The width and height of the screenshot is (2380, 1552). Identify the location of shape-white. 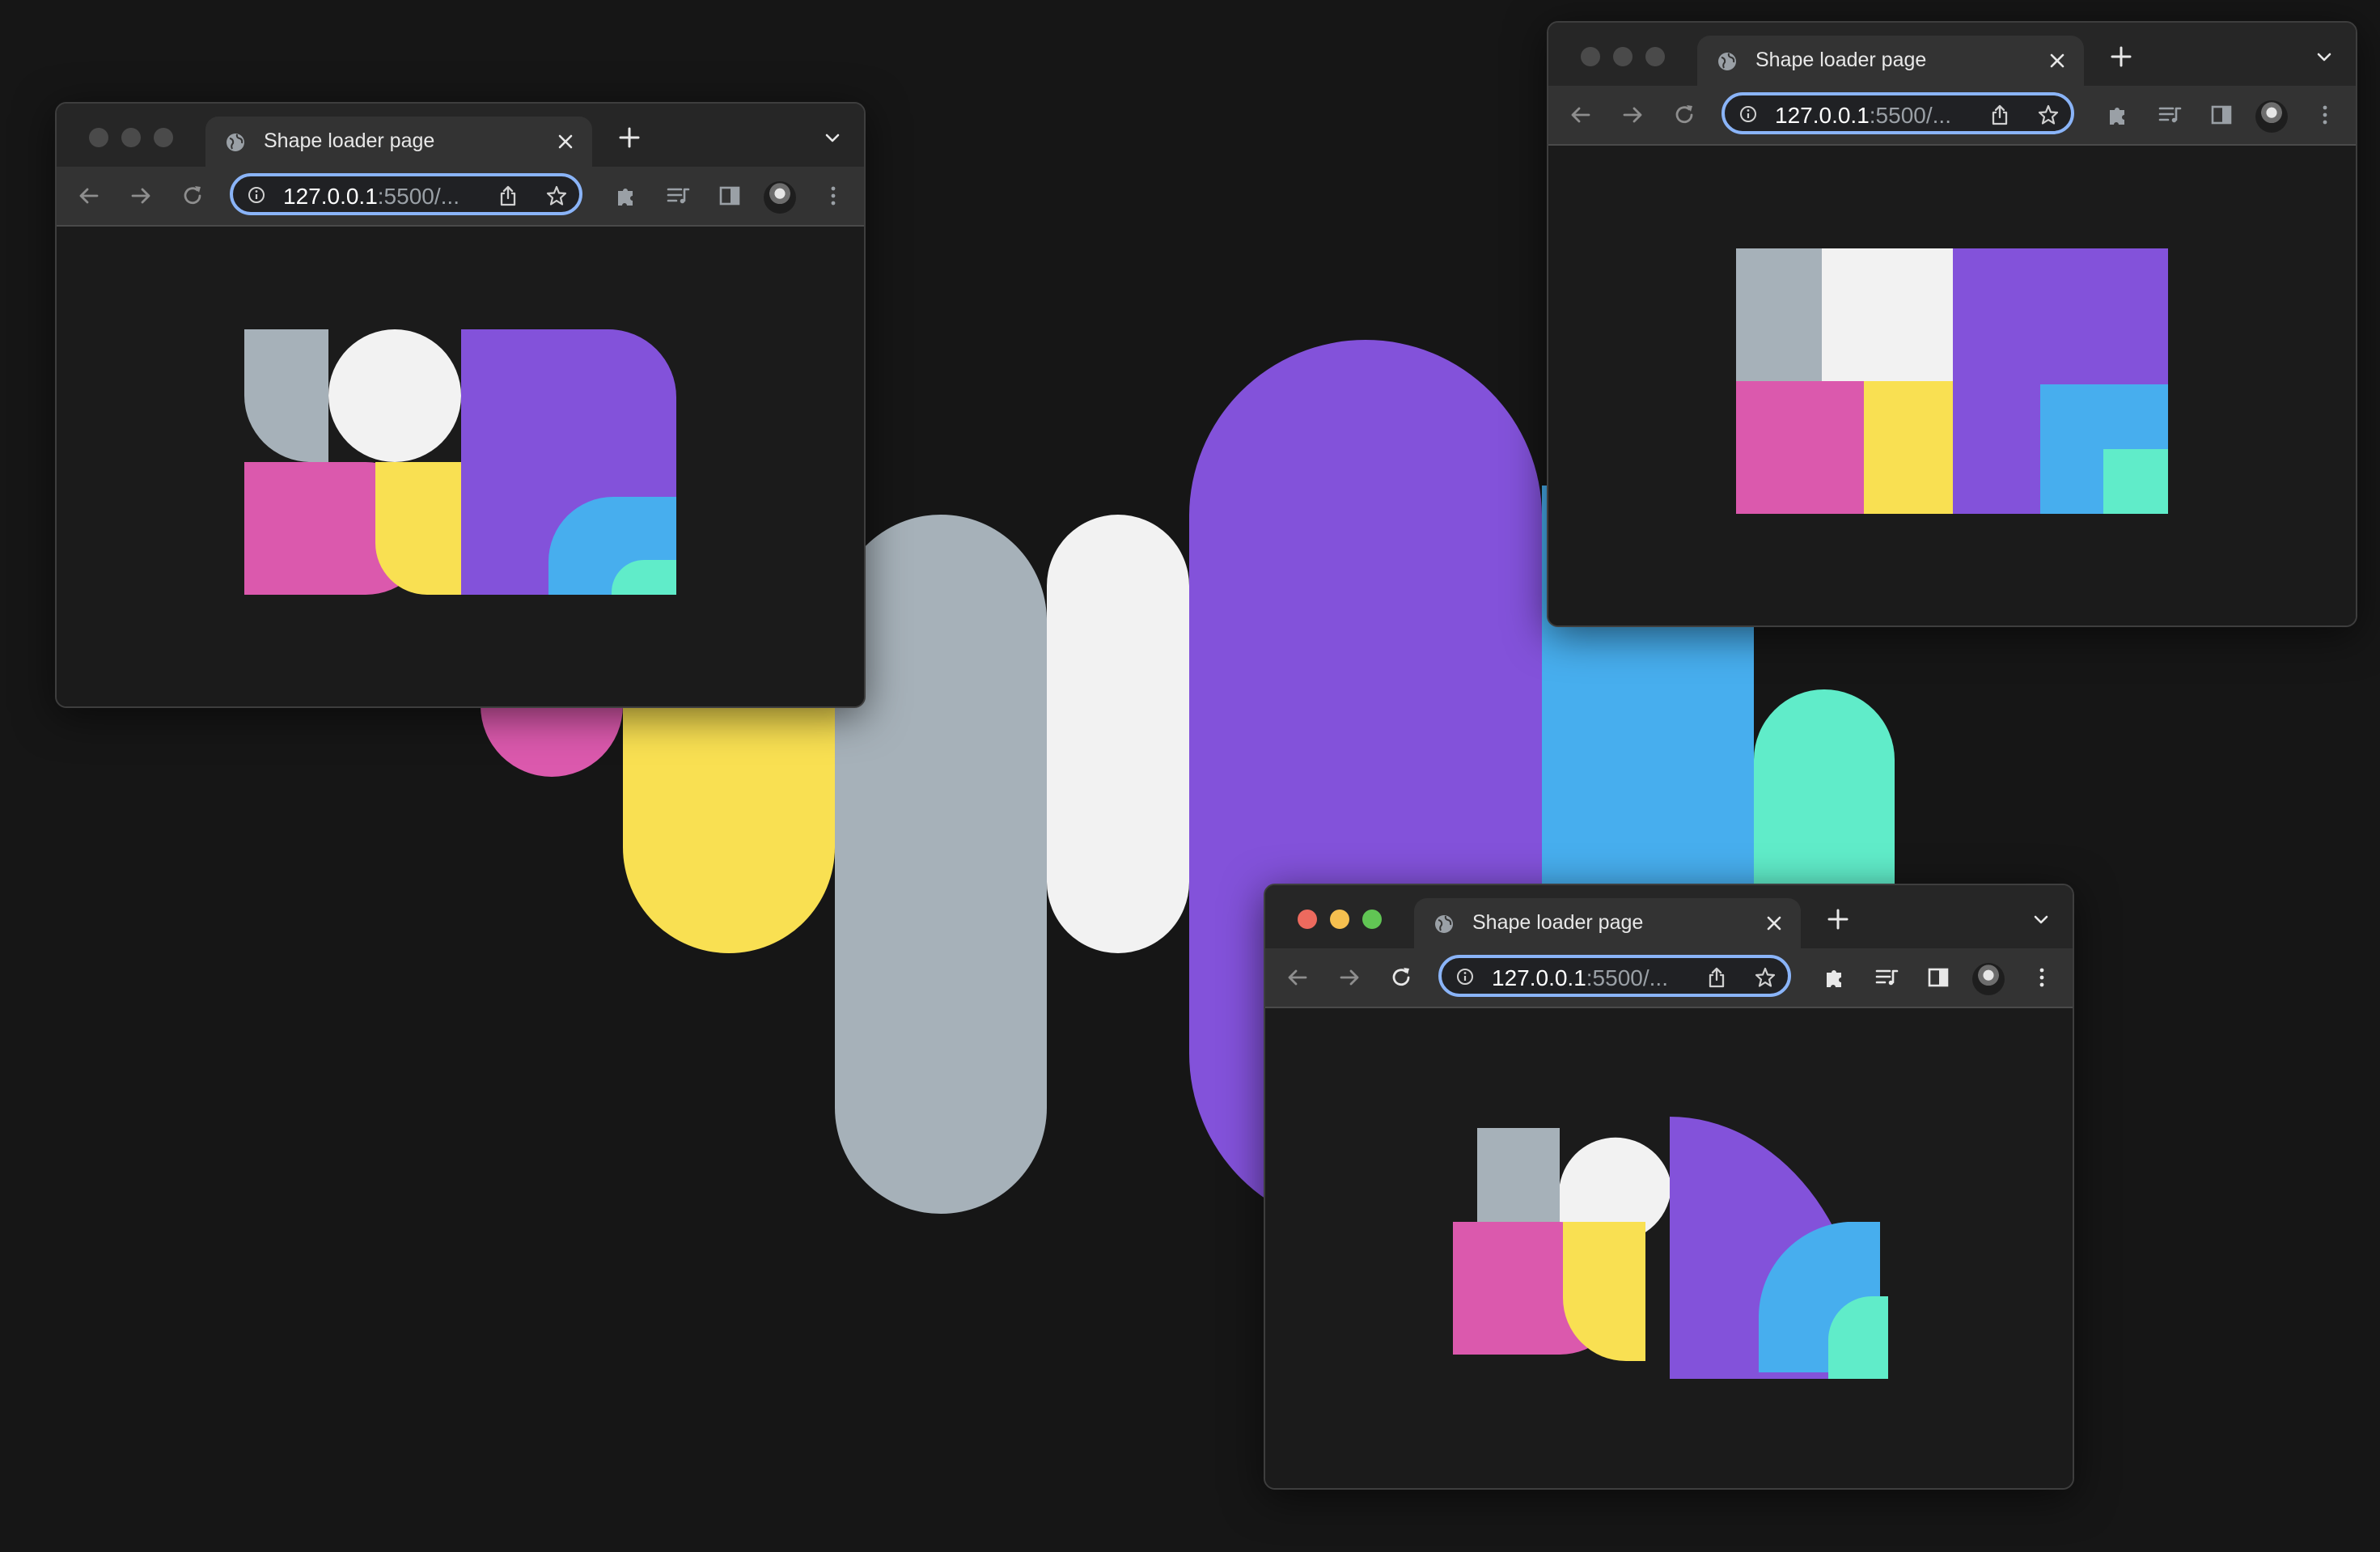
(1887, 314).